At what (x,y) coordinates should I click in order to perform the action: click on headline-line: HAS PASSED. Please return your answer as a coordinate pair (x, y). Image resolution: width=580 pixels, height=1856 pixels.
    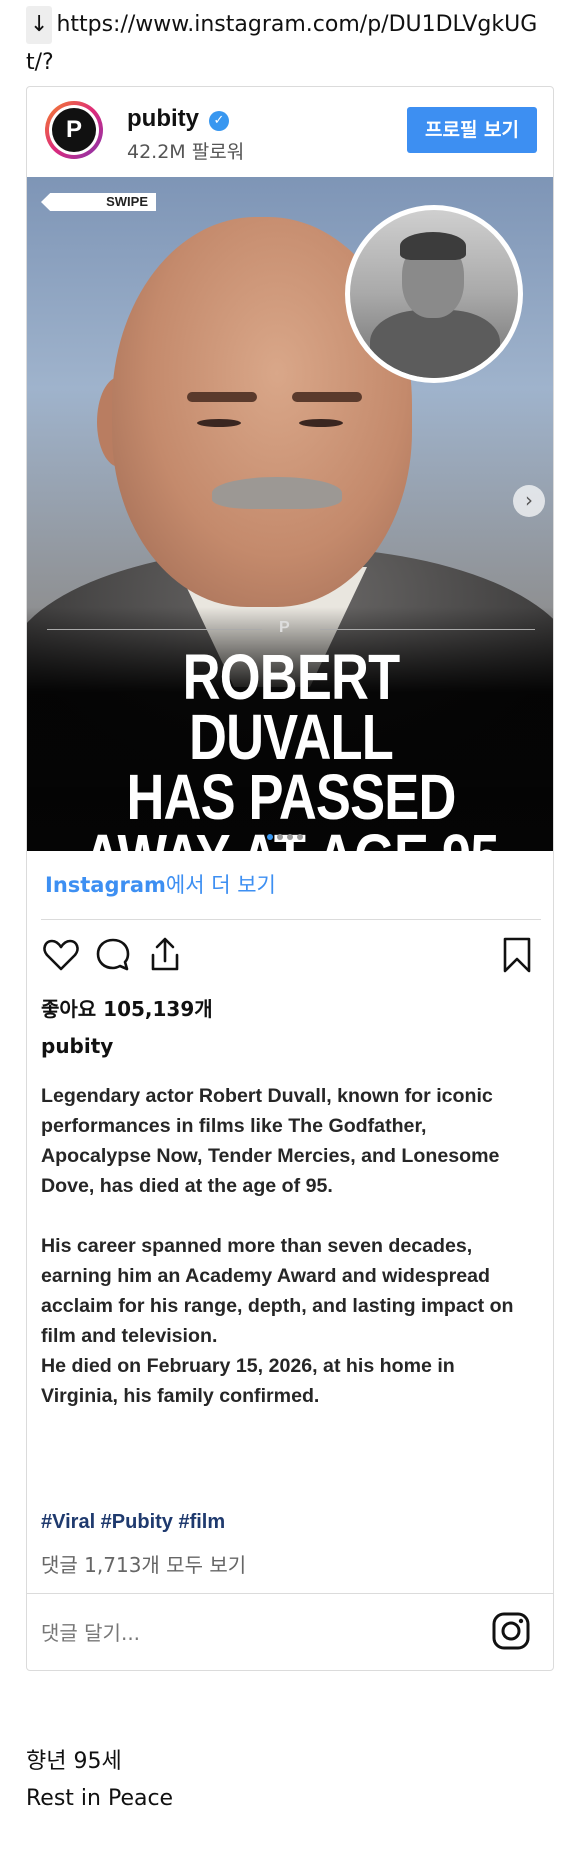
    Looking at the image, I should click on (291, 797).